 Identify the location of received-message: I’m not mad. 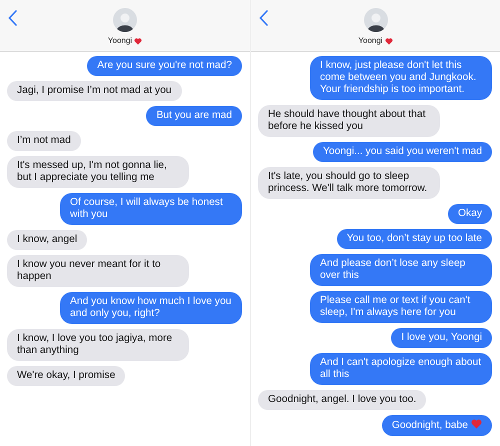
(44, 141).